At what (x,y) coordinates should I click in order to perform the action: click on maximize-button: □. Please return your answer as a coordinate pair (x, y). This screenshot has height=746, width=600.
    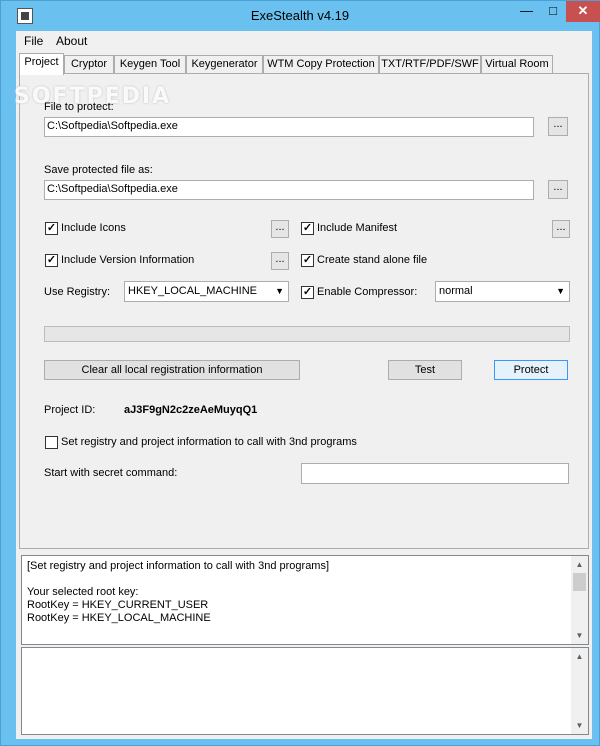
    Looking at the image, I should click on (553, 11).